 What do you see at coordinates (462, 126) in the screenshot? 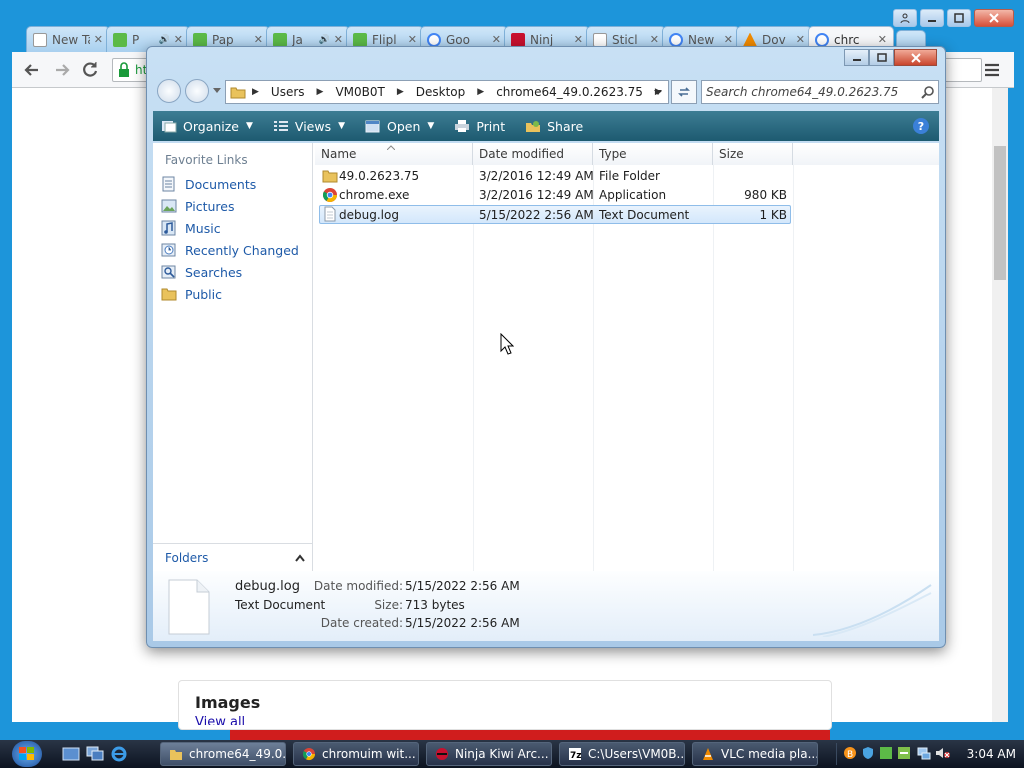
I see `print-icon` at bounding box center [462, 126].